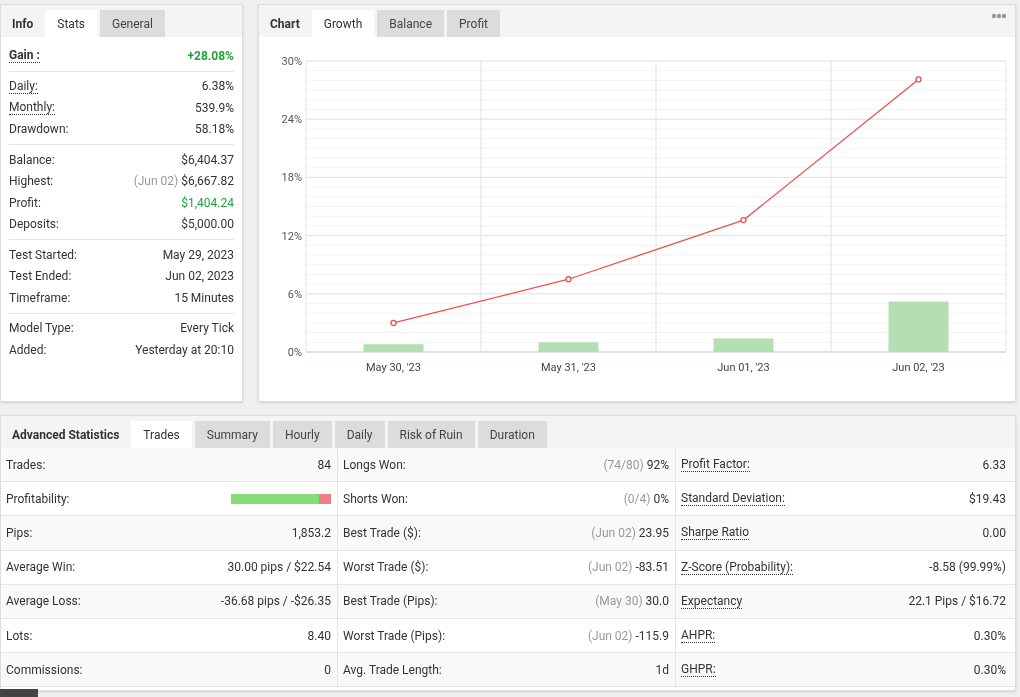 This screenshot has width=1020, height=697. What do you see at coordinates (19, 636) in the screenshot?
I see `stat-label: Lots:` at bounding box center [19, 636].